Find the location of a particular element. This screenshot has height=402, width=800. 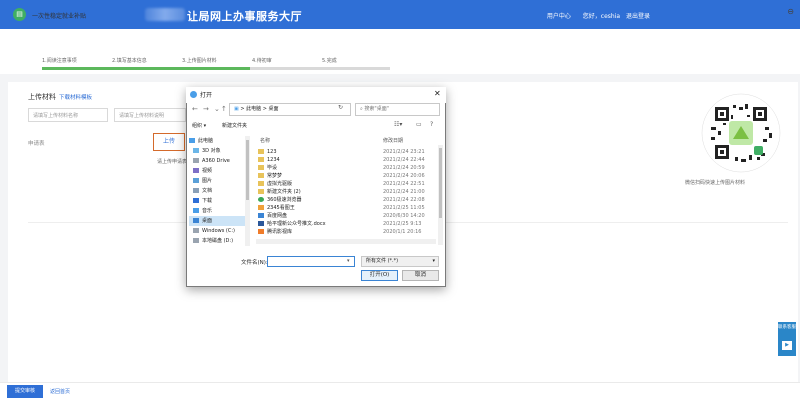

file-row: 腾讯影视库 2020/1/1 20:16 is located at coordinates (349, 232).